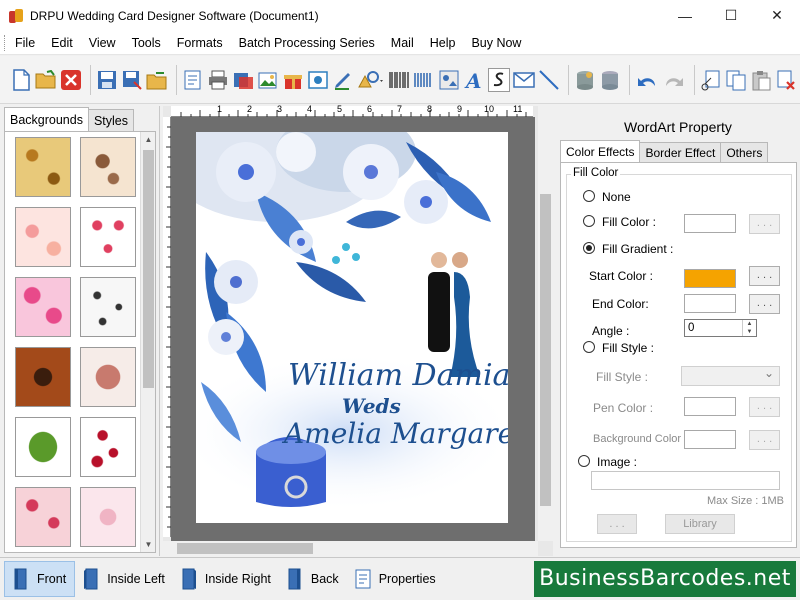 The width and height of the screenshot is (800, 600). I want to click on inside-left-button: Inside Left, so click(124, 579).